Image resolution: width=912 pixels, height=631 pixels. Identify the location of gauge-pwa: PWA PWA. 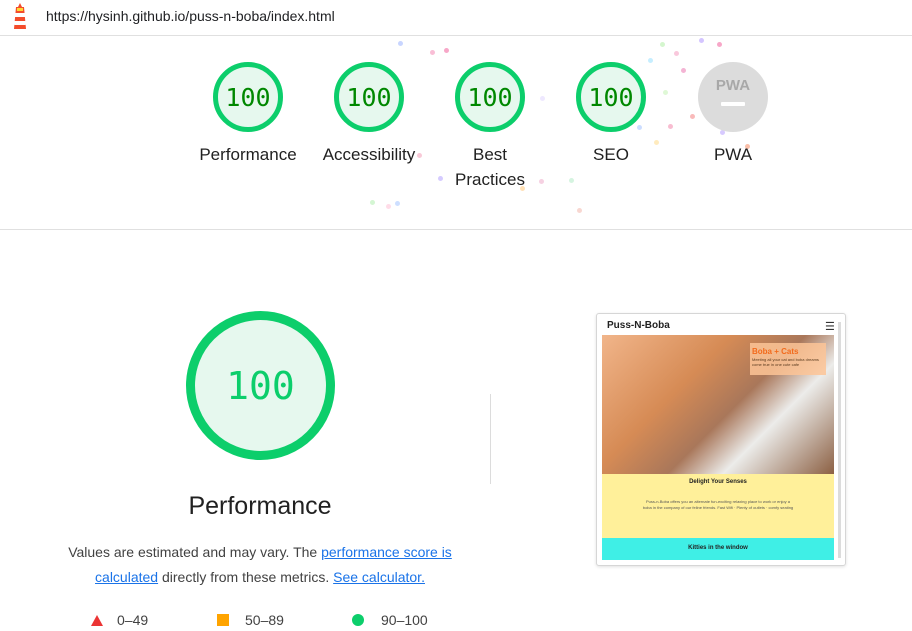
(733, 114).